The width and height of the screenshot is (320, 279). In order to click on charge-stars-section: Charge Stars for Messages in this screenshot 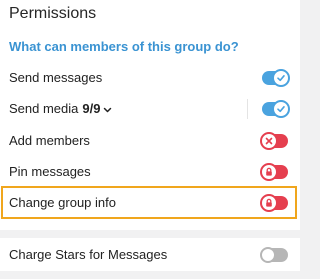, I will do `click(150, 254)`.